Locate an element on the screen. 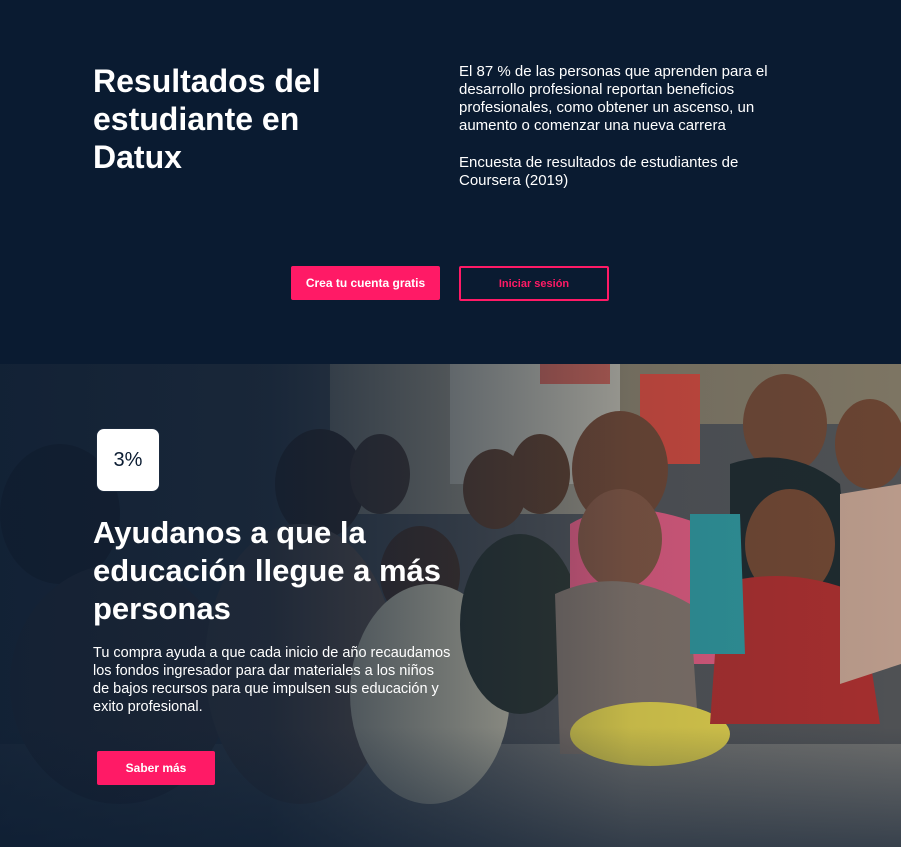  percentage-badge: 3% is located at coordinates (128, 460).